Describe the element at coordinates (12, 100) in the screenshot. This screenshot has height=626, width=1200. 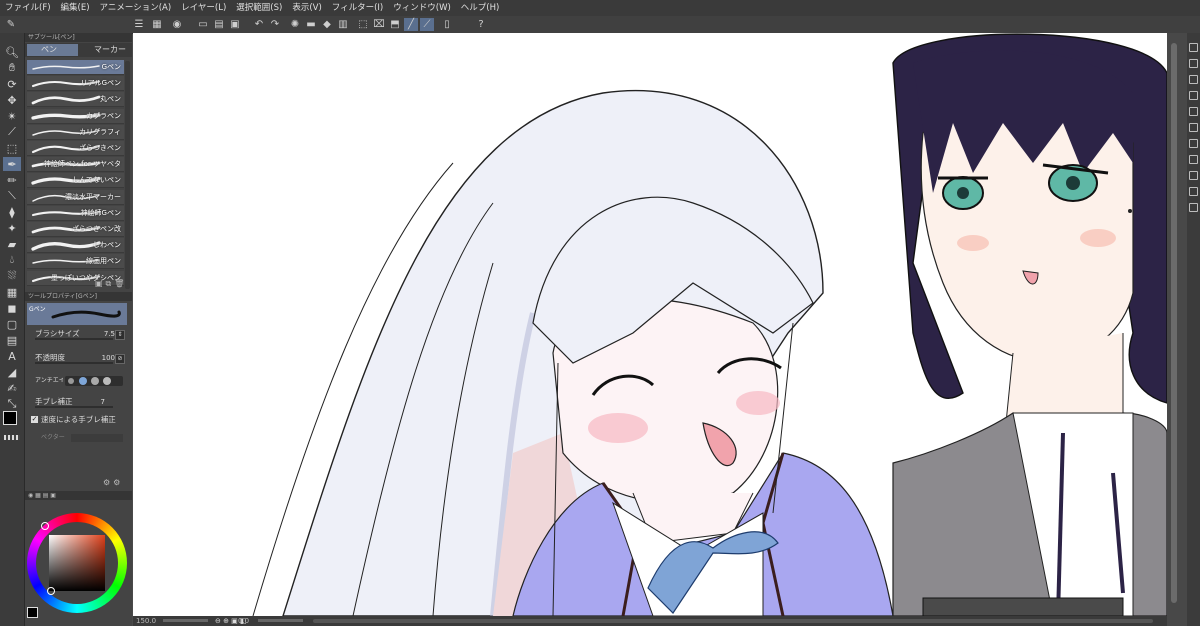
I see `move-icon: ✥` at that location.